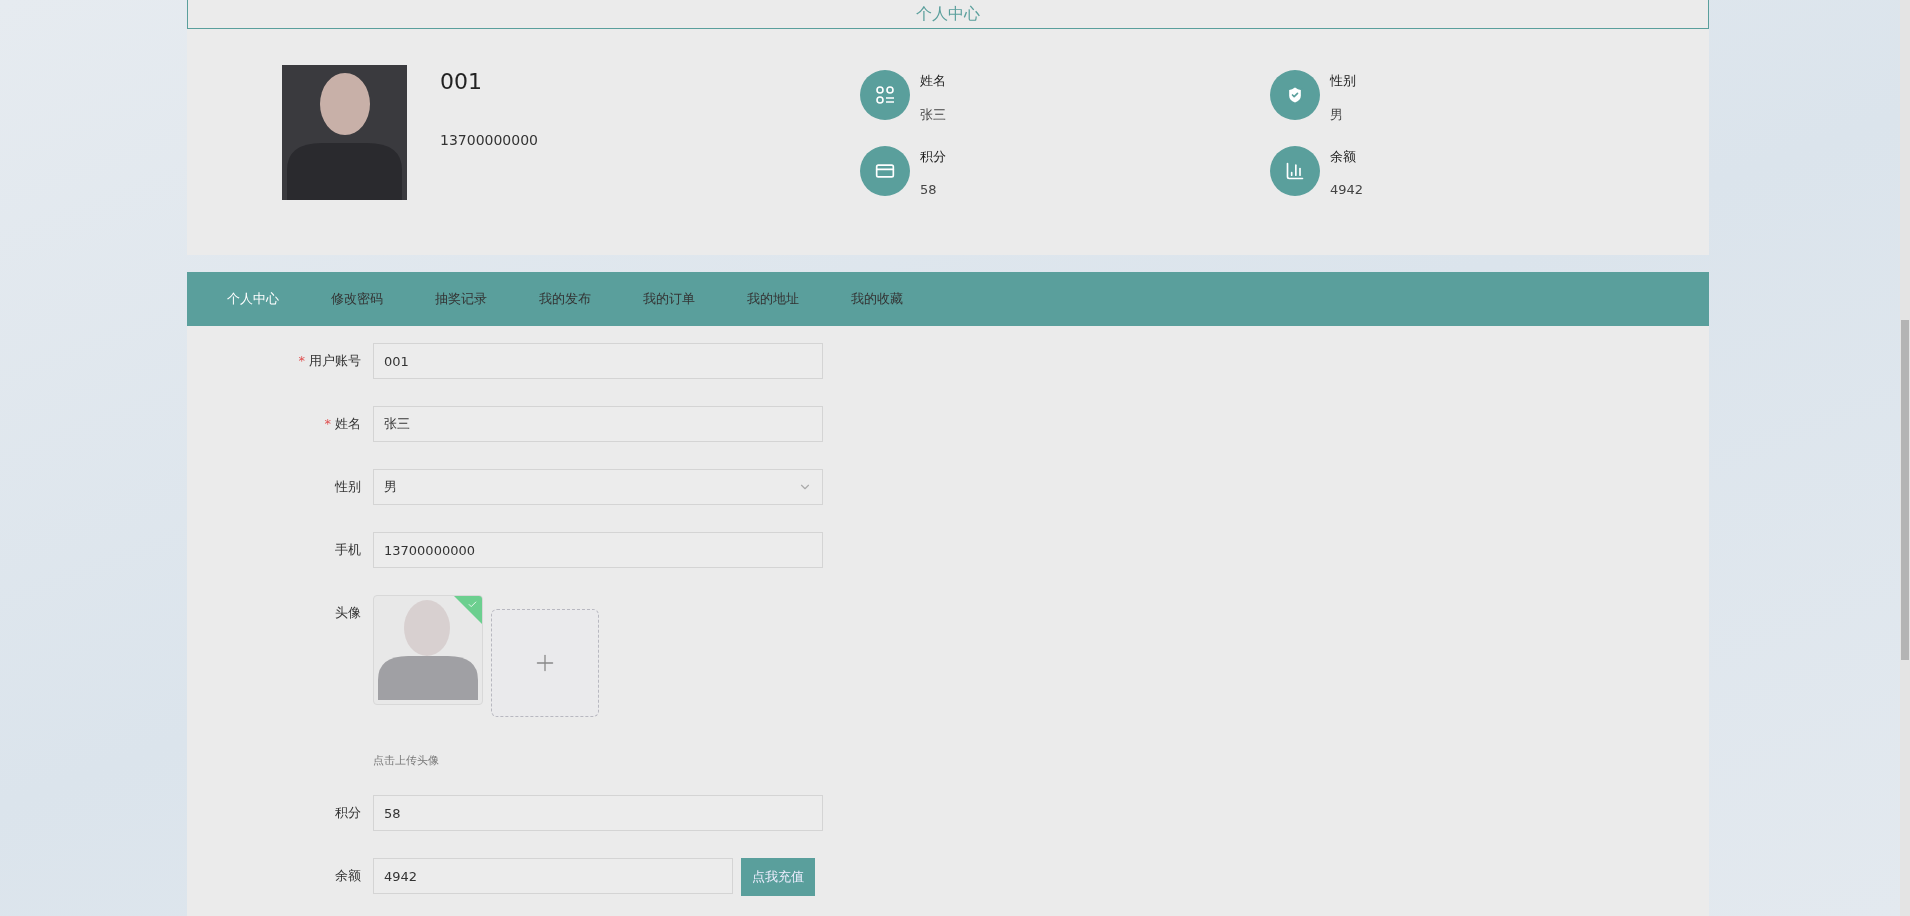 This screenshot has height=916, width=1910. What do you see at coordinates (342, 424) in the screenshot?
I see `field-label: * 姓名` at bounding box center [342, 424].